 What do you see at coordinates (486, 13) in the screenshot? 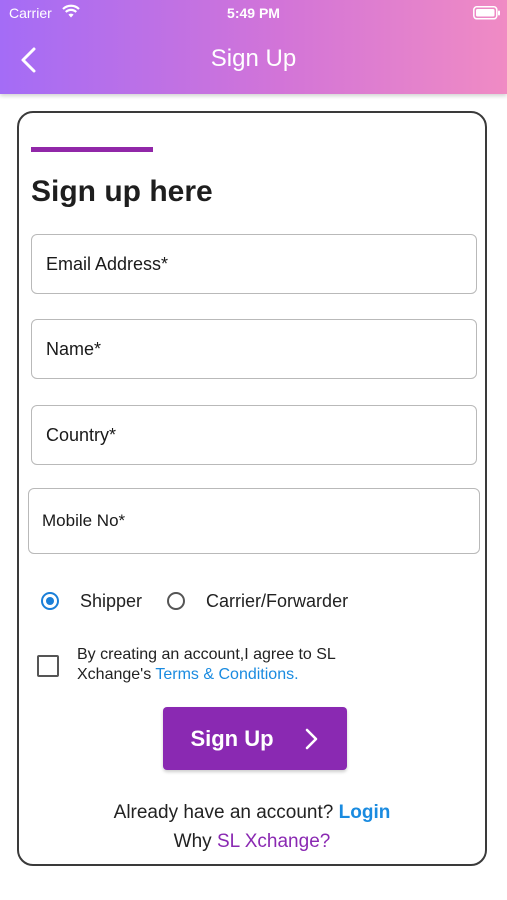
I see `battery-icon` at bounding box center [486, 13].